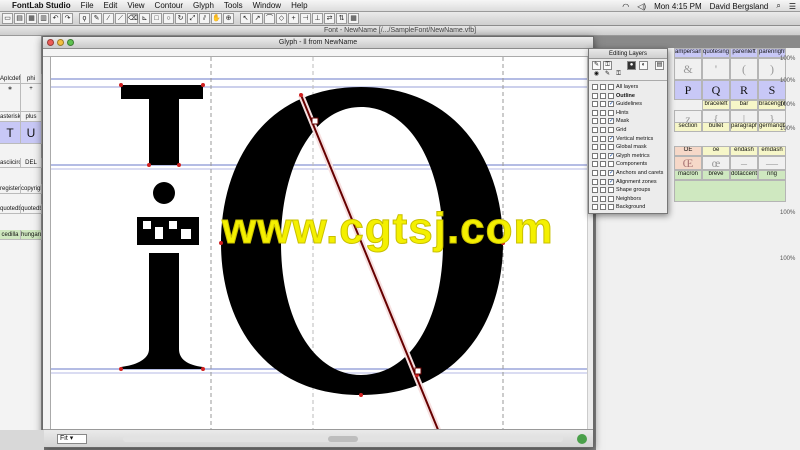 The height and width of the screenshot is (450, 800). Describe the element at coordinates (744, 105) in the screenshot. I see `glyph-cell: bar` at that location.